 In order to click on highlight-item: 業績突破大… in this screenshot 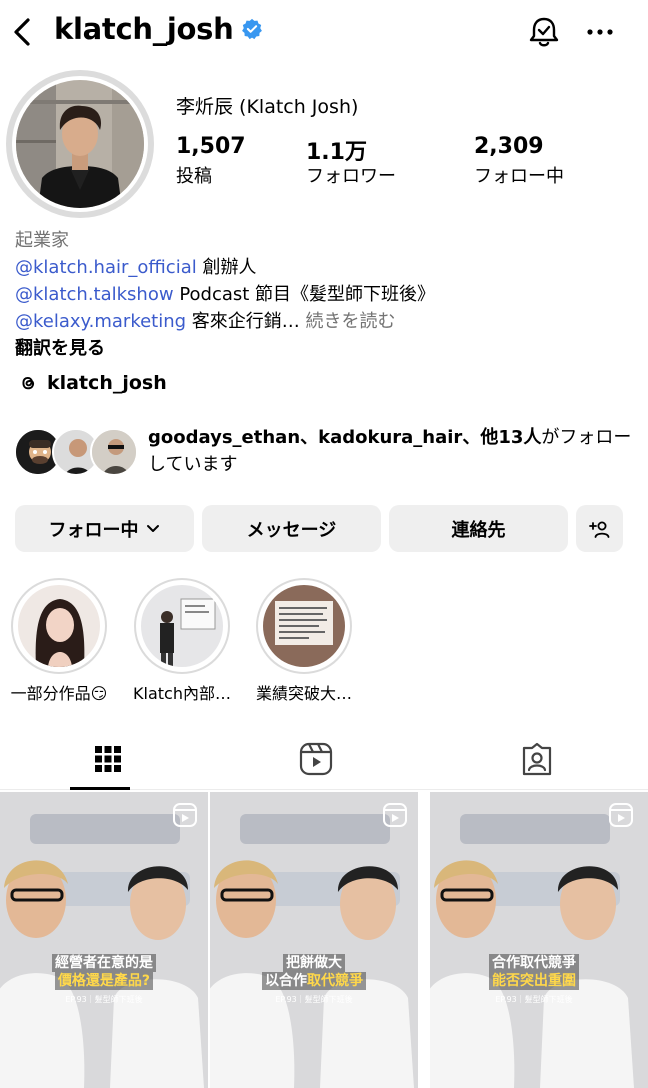, I will do `click(304, 641)`.